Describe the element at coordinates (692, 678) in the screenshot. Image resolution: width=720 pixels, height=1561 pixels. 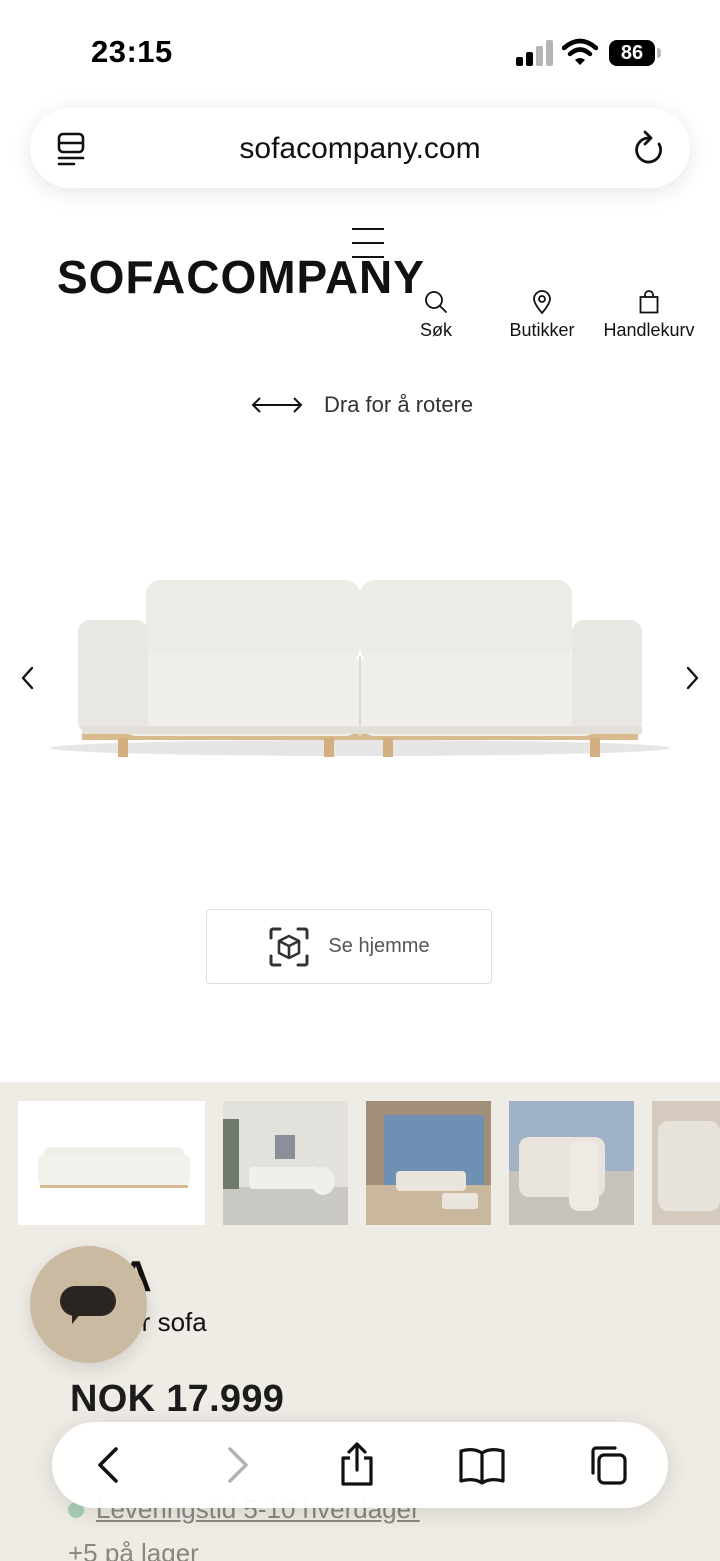
I see `next-arrow-icon` at that location.